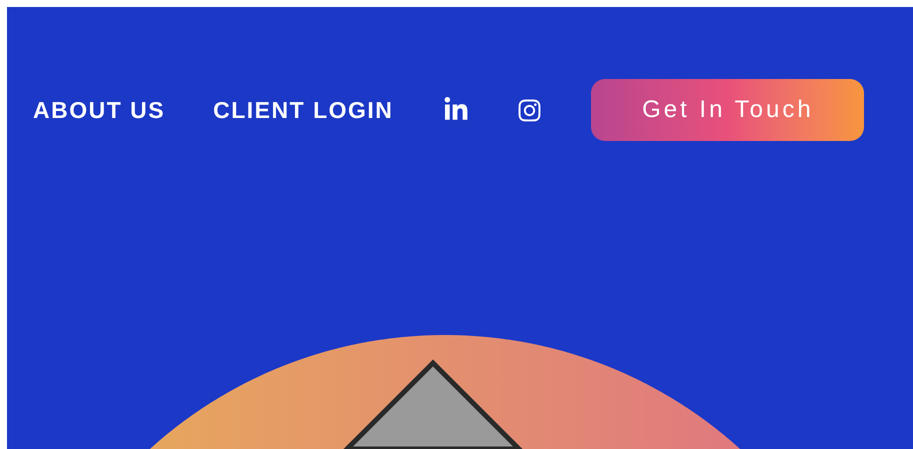 This screenshot has height=449, width=913. I want to click on linkedin-icon, so click(456, 110).